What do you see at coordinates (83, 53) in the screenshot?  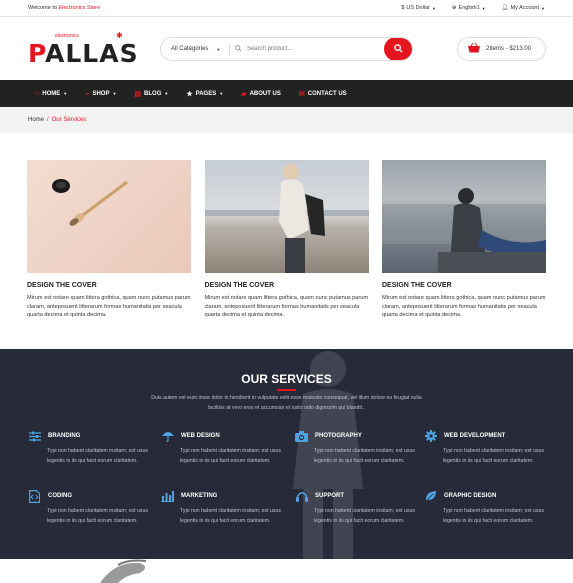 I see `logo-text: PALLAS` at bounding box center [83, 53].